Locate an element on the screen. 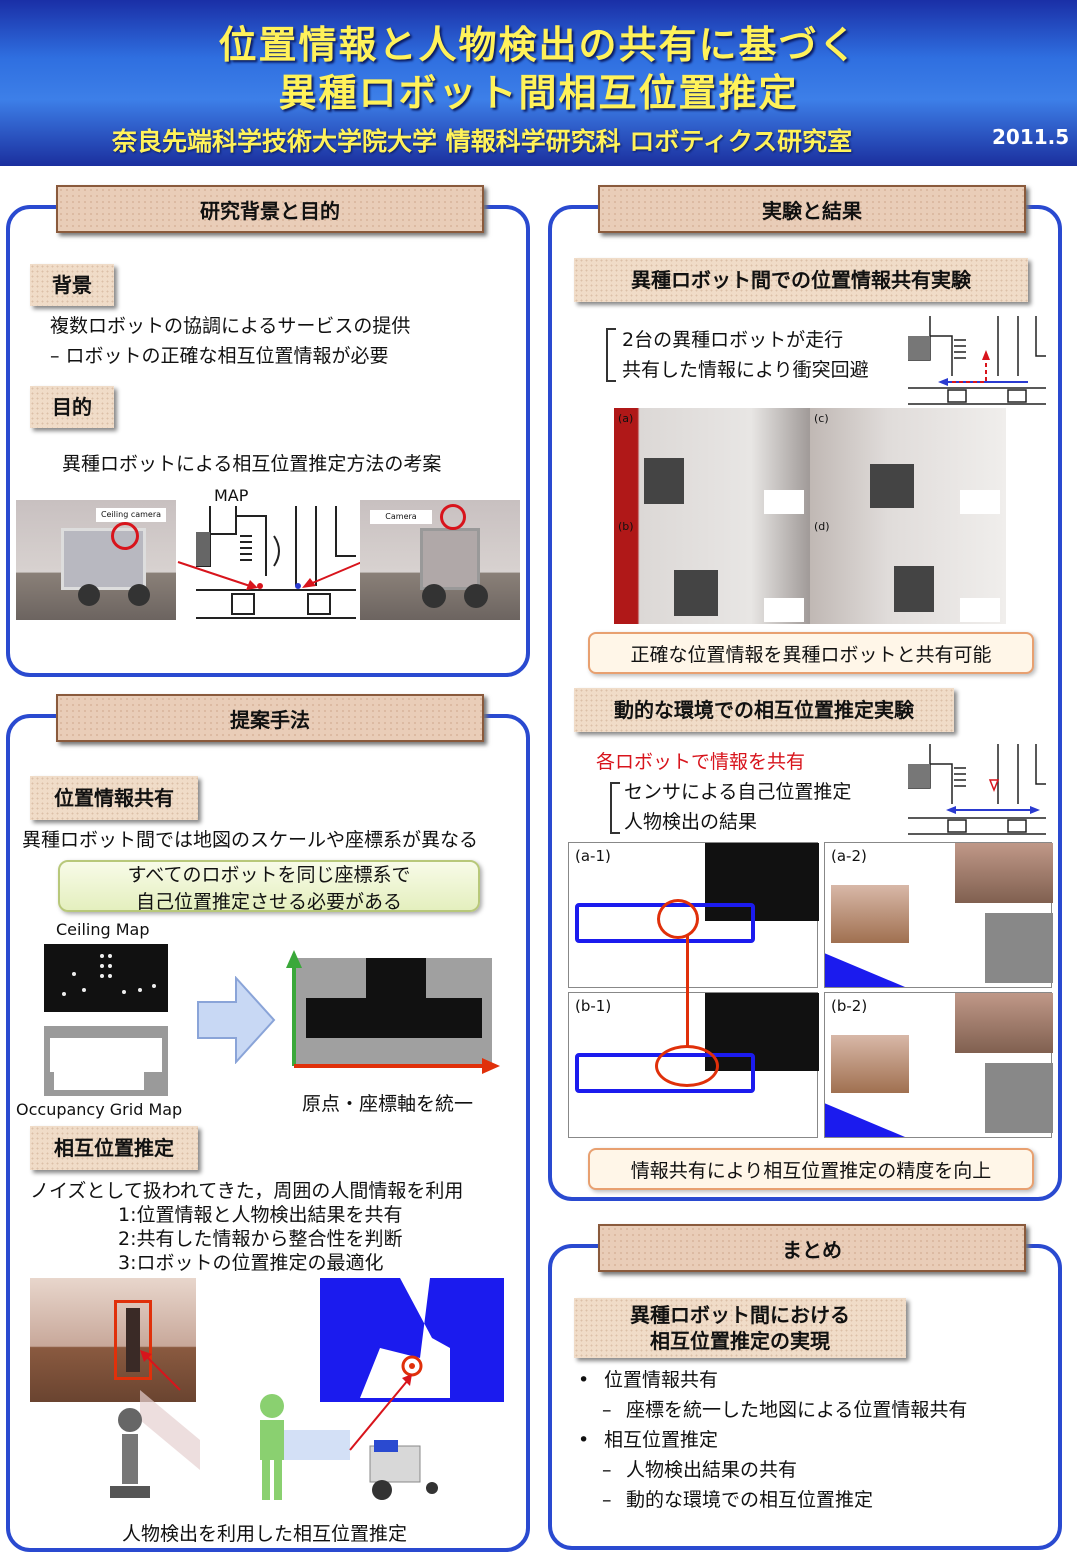 The image size is (1077, 1559). frame-d-label: (d) is located at coordinates (822, 526).